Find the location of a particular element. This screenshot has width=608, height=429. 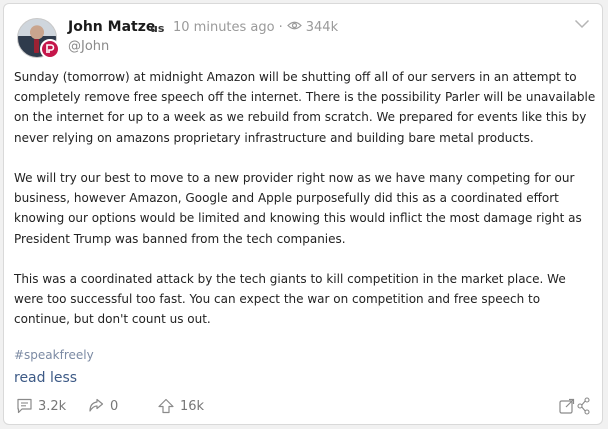

upvote-icon is located at coordinates (166, 406).